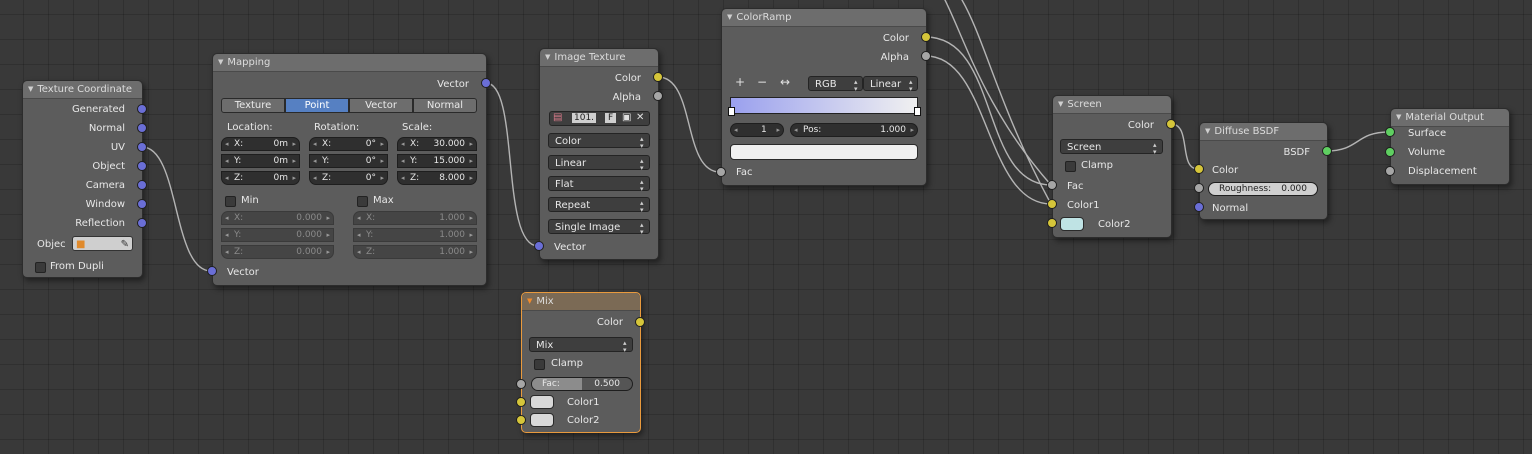 The image size is (1532, 454). I want to click on socket-diffuse-bsdf-out, so click(1327, 151).